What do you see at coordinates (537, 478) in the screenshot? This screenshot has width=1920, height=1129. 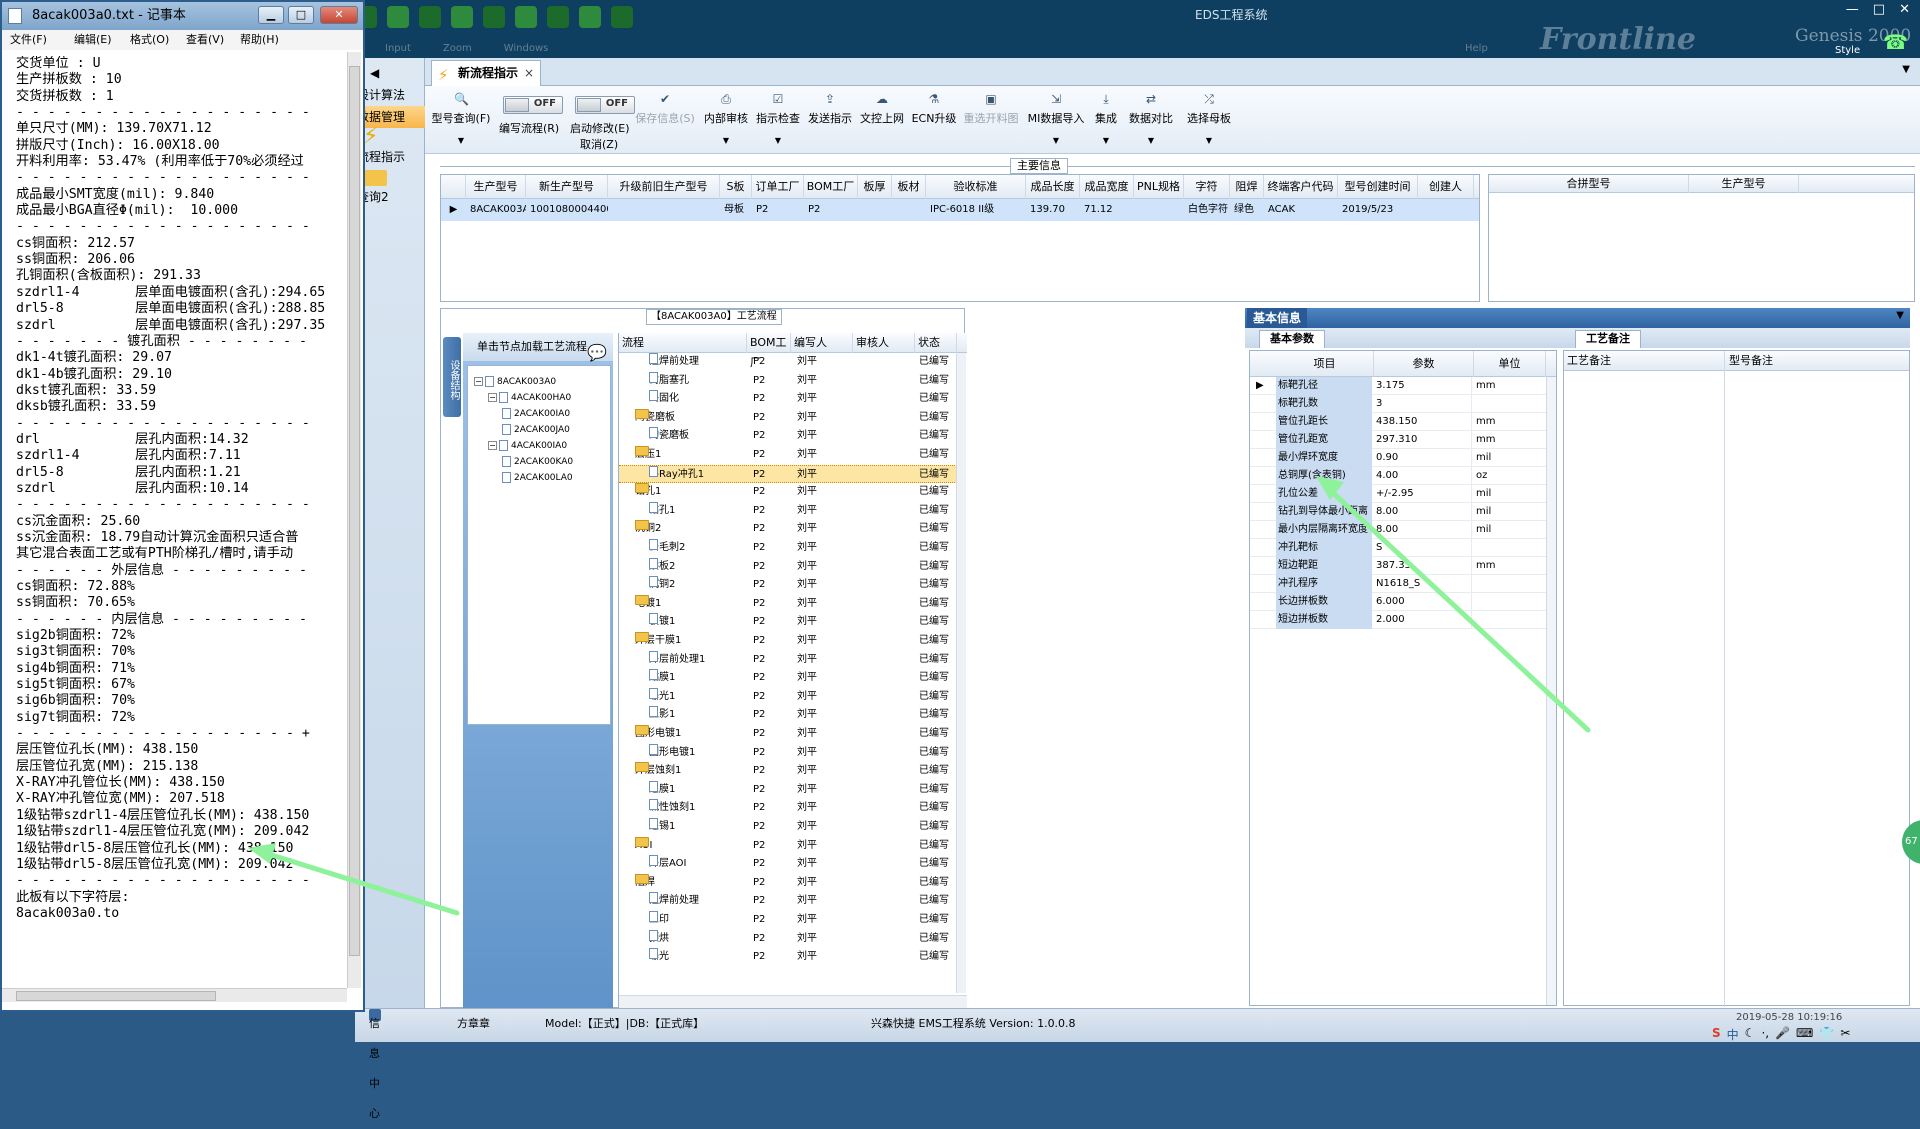 I see `tree-node: 2ACAK00LA0` at bounding box center [537, 478].